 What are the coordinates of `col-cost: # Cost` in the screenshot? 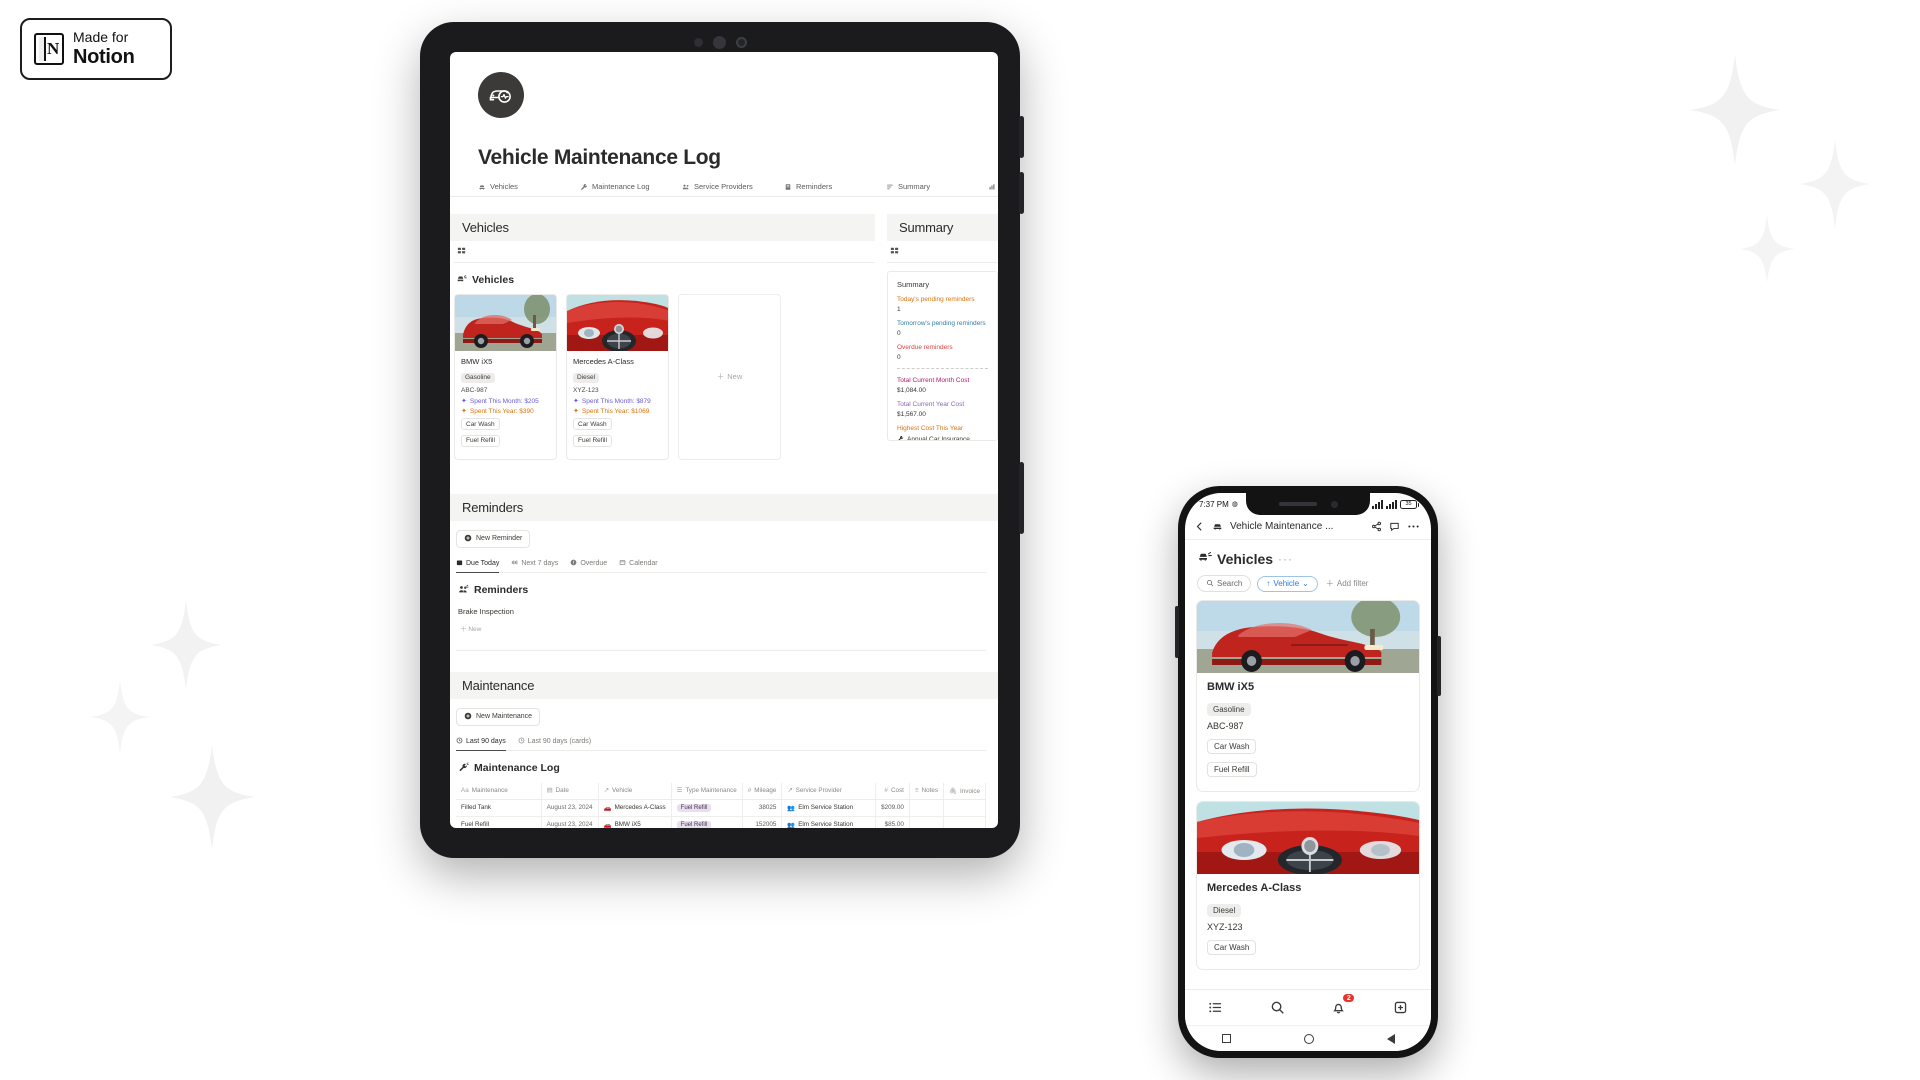 It's located at (892, 791).